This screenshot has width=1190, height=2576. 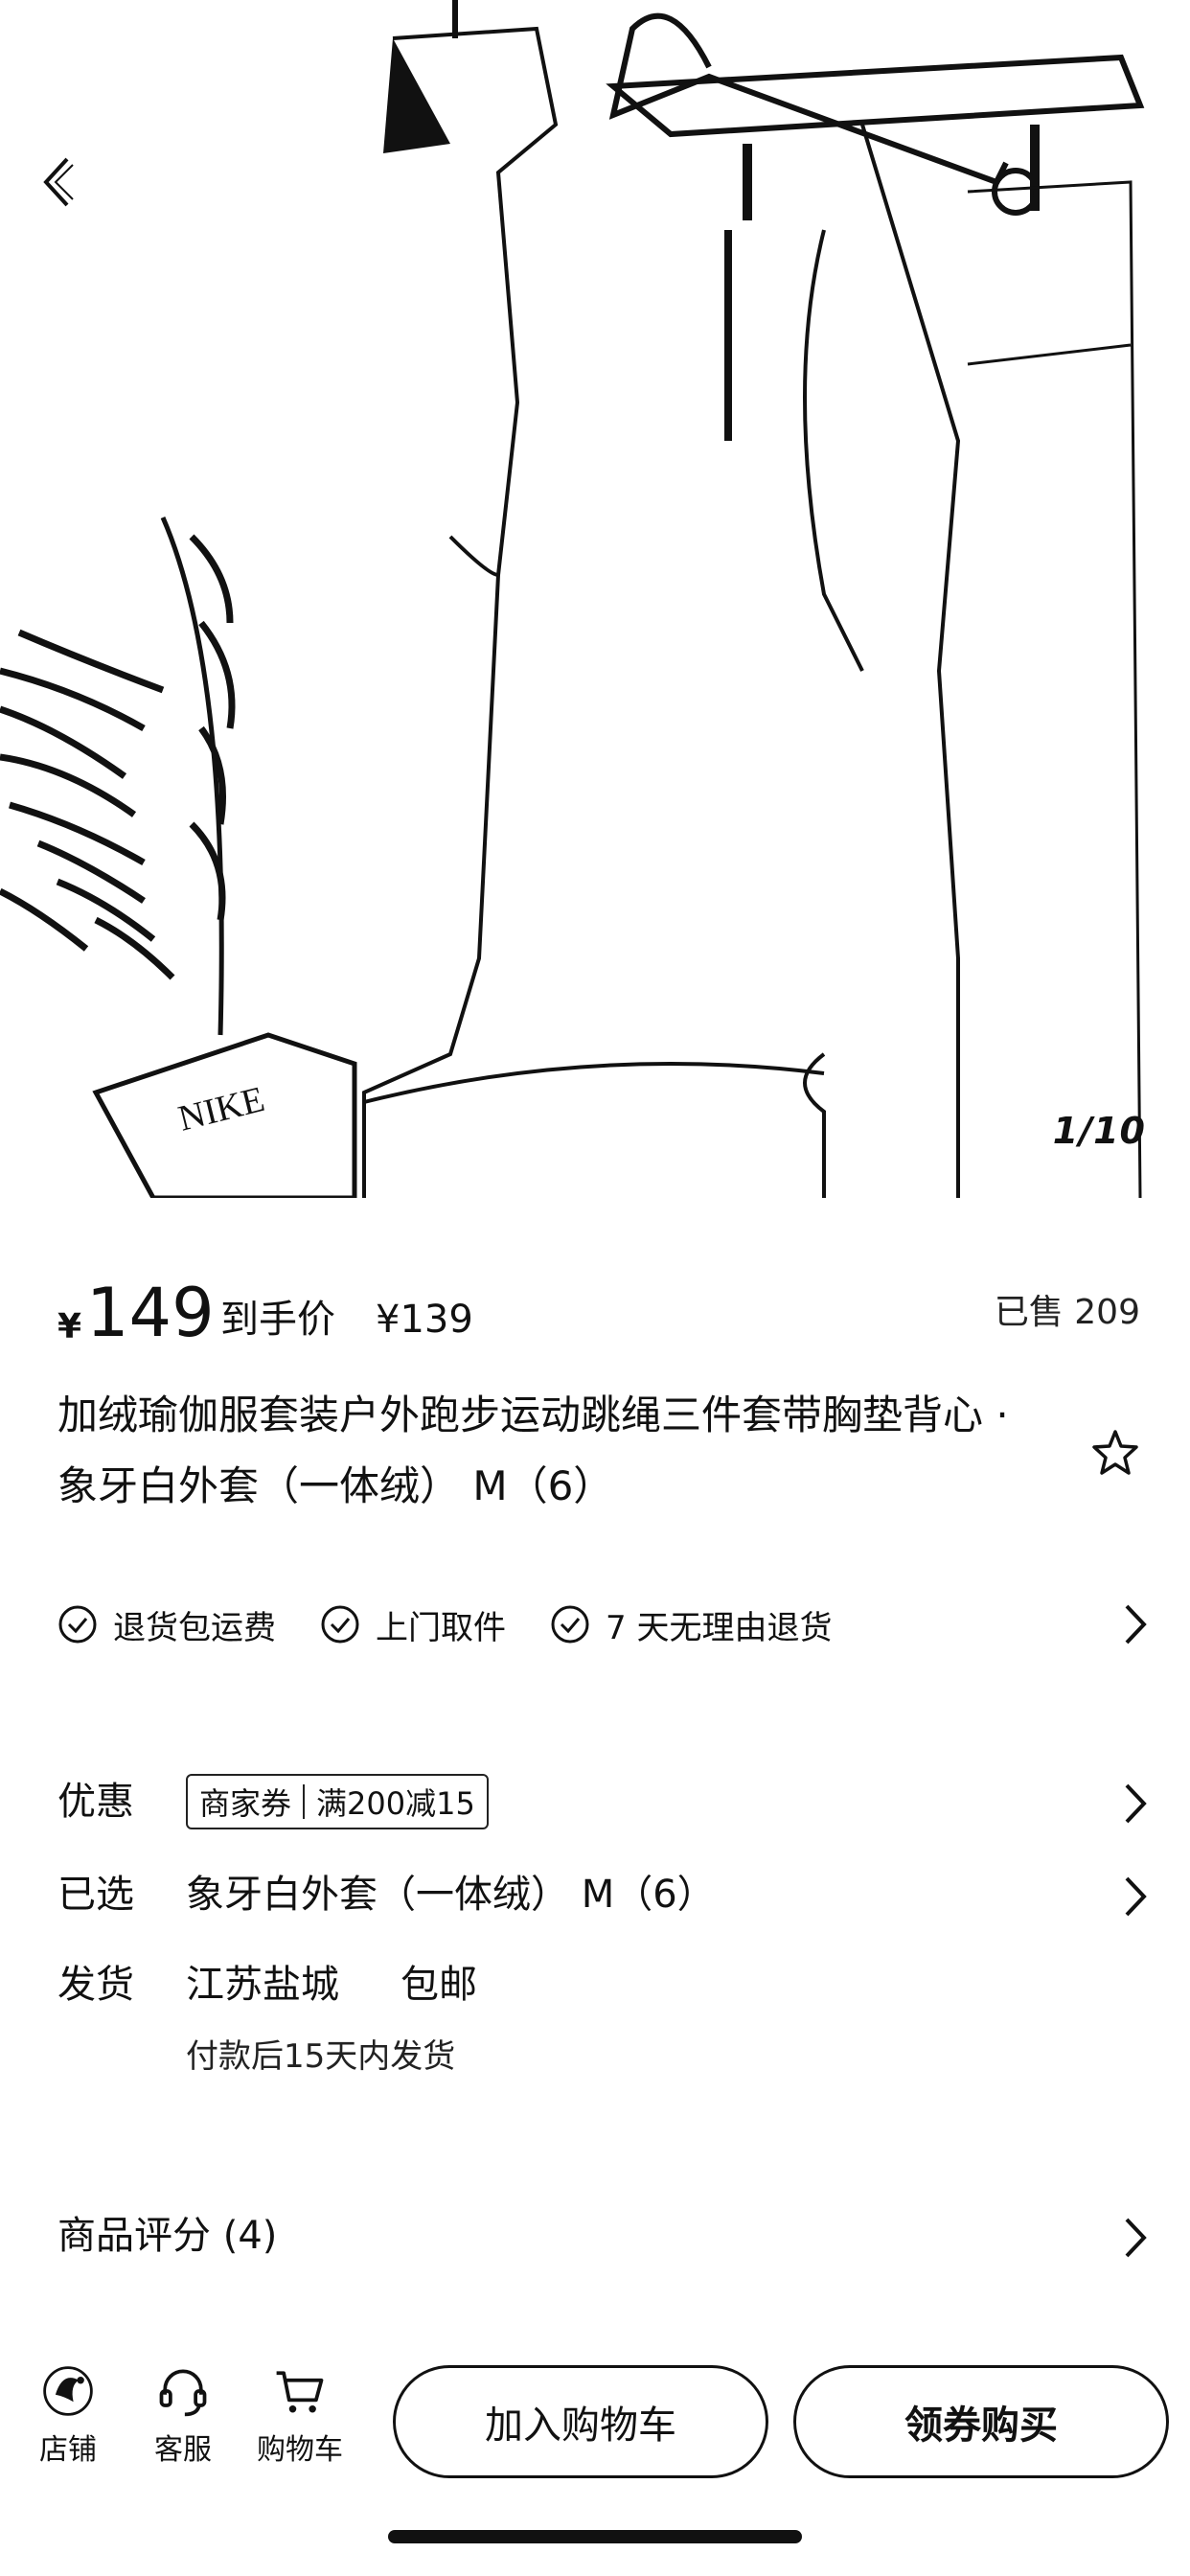 I want to click on price-amount: 149, so click(x=151, y=1313).